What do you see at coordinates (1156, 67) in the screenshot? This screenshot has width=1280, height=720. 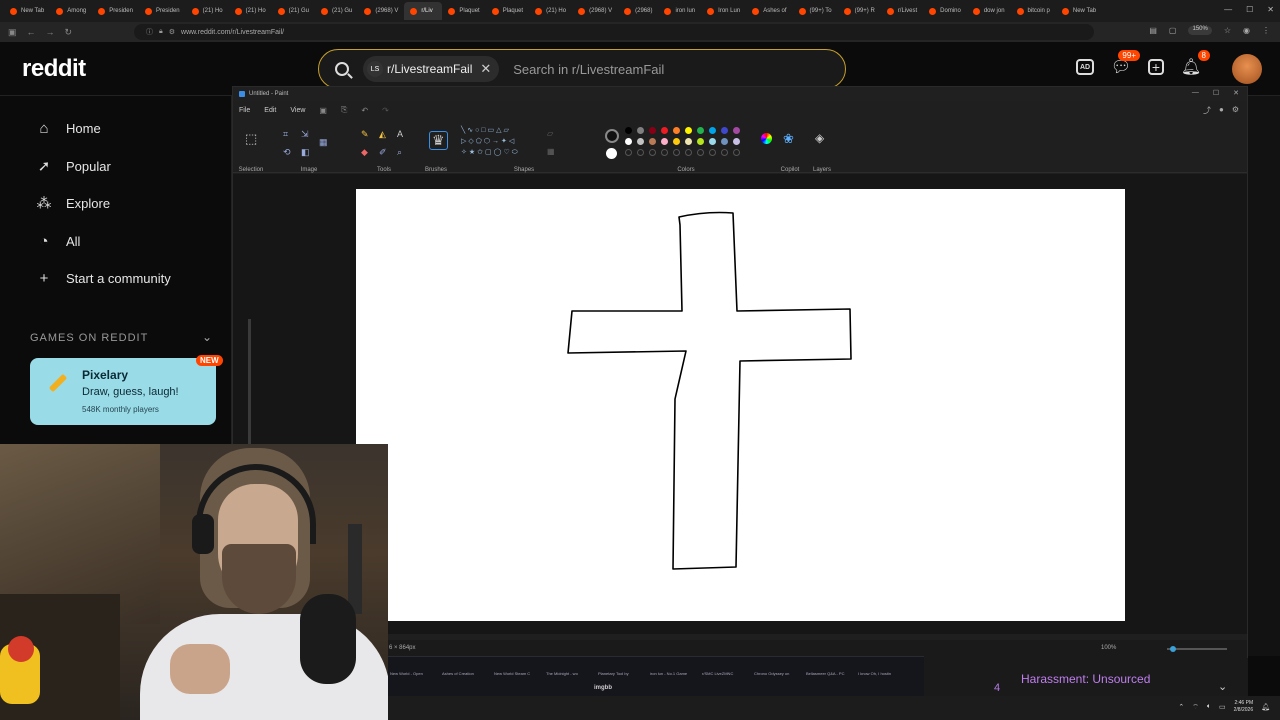 I see `create-post-icon: +` at bounding box center [1156, 67].